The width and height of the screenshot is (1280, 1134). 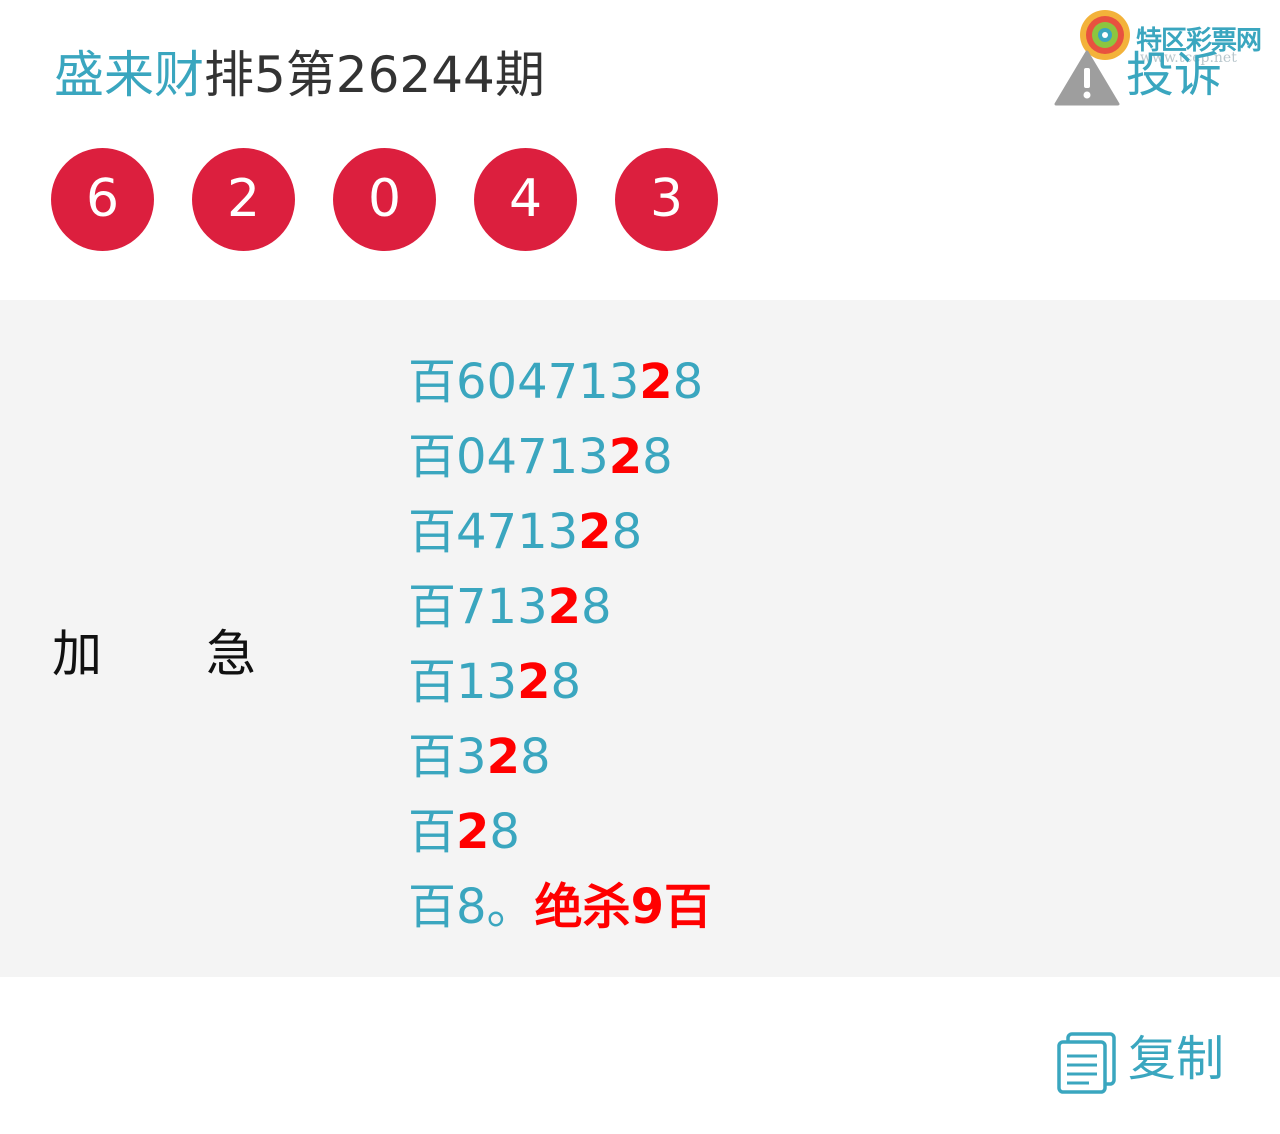 I want to click on line-digits: 8。, so click(x=495, y=907).